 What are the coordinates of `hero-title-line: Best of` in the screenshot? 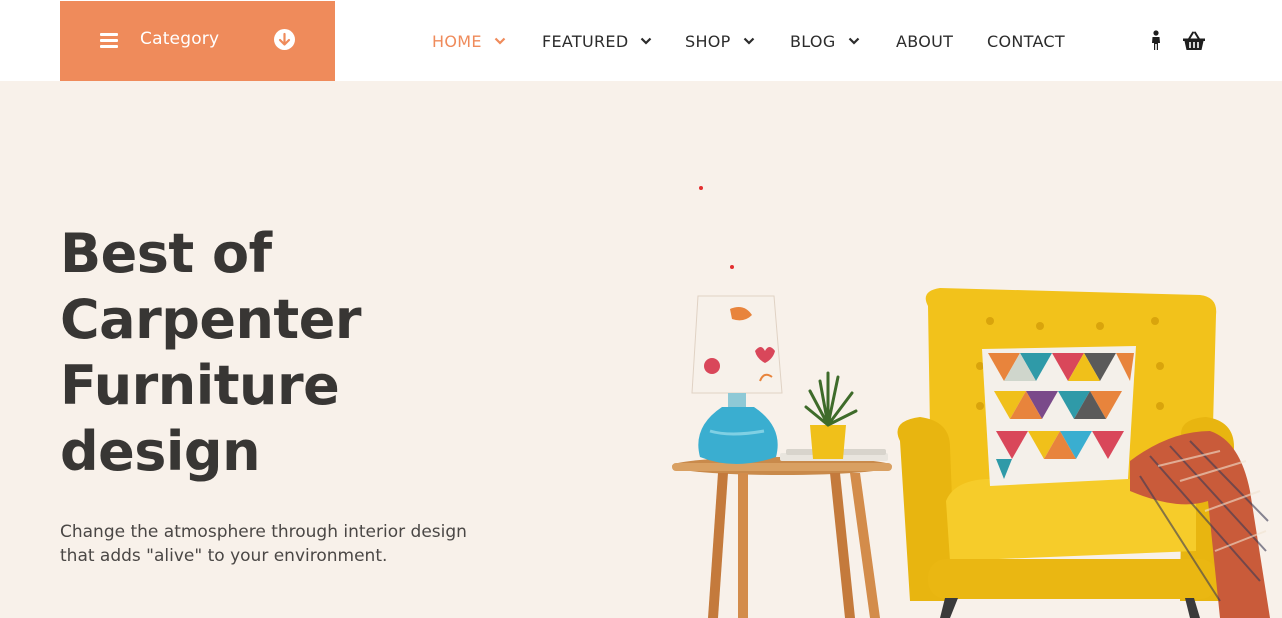 It's located at (166, 253).